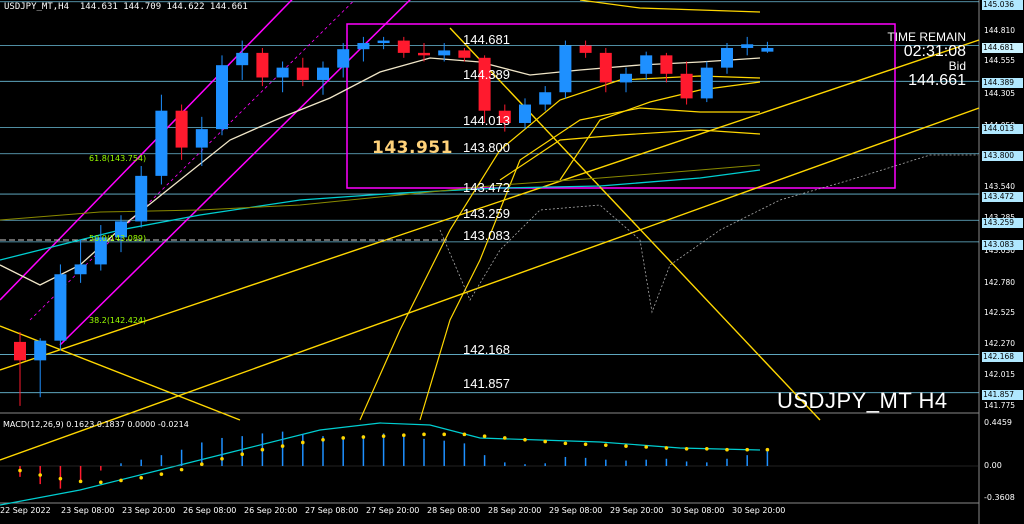 The height and width of the screenshot is (524, 1024). What do you see at coordinates (999, 497) in the screenshot?
I see `macd-tick: -0.3608` at bounding box center [999, 497].